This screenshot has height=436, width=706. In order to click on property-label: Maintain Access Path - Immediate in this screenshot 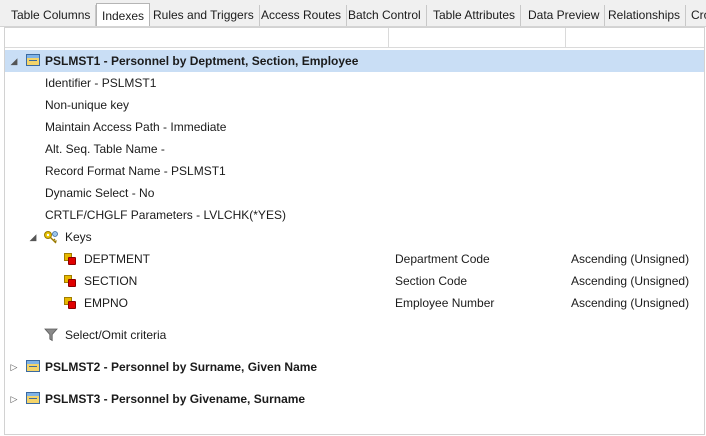, I will do `click(136, 127)`.